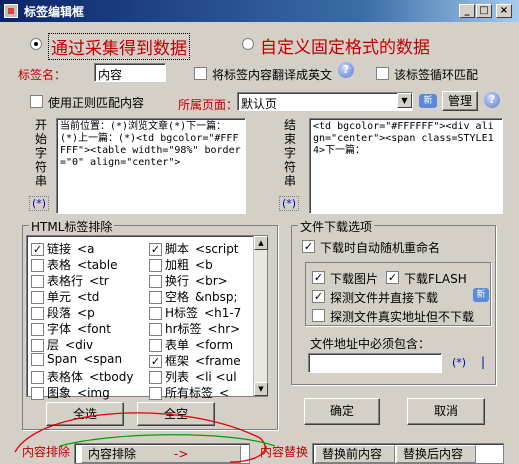 This screenshot has width=519, height=464. I want to click on tag-list-item: 表格 <table, so click(74, 264).